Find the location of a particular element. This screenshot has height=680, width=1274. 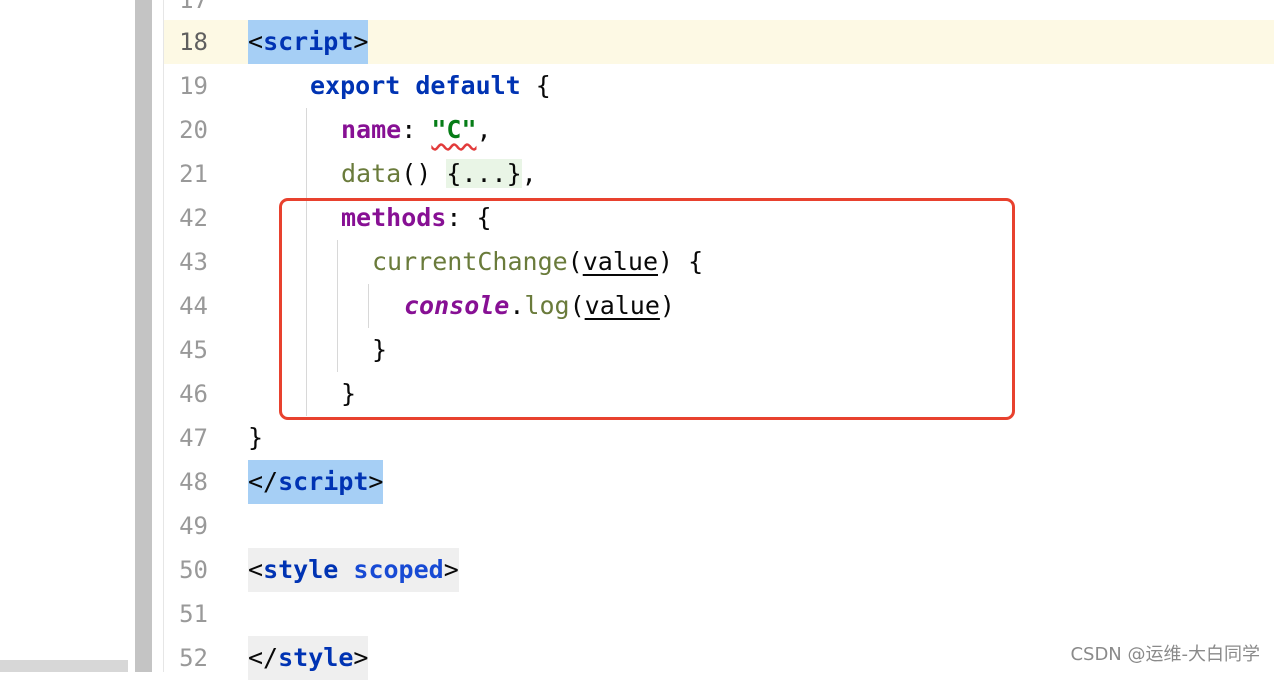

code-line: 20 name: "C", is located at coordinates (719, 130).